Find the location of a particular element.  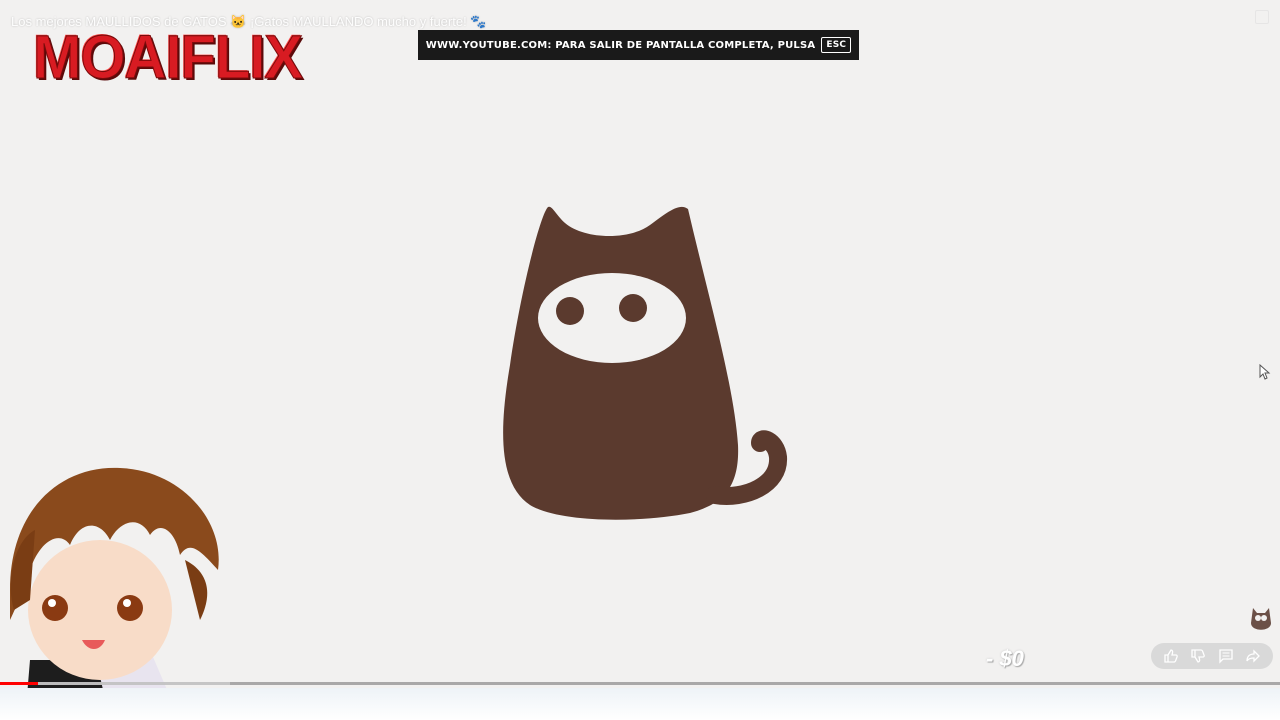

counter-text: - $0 is located at coordinates (1005, 658).